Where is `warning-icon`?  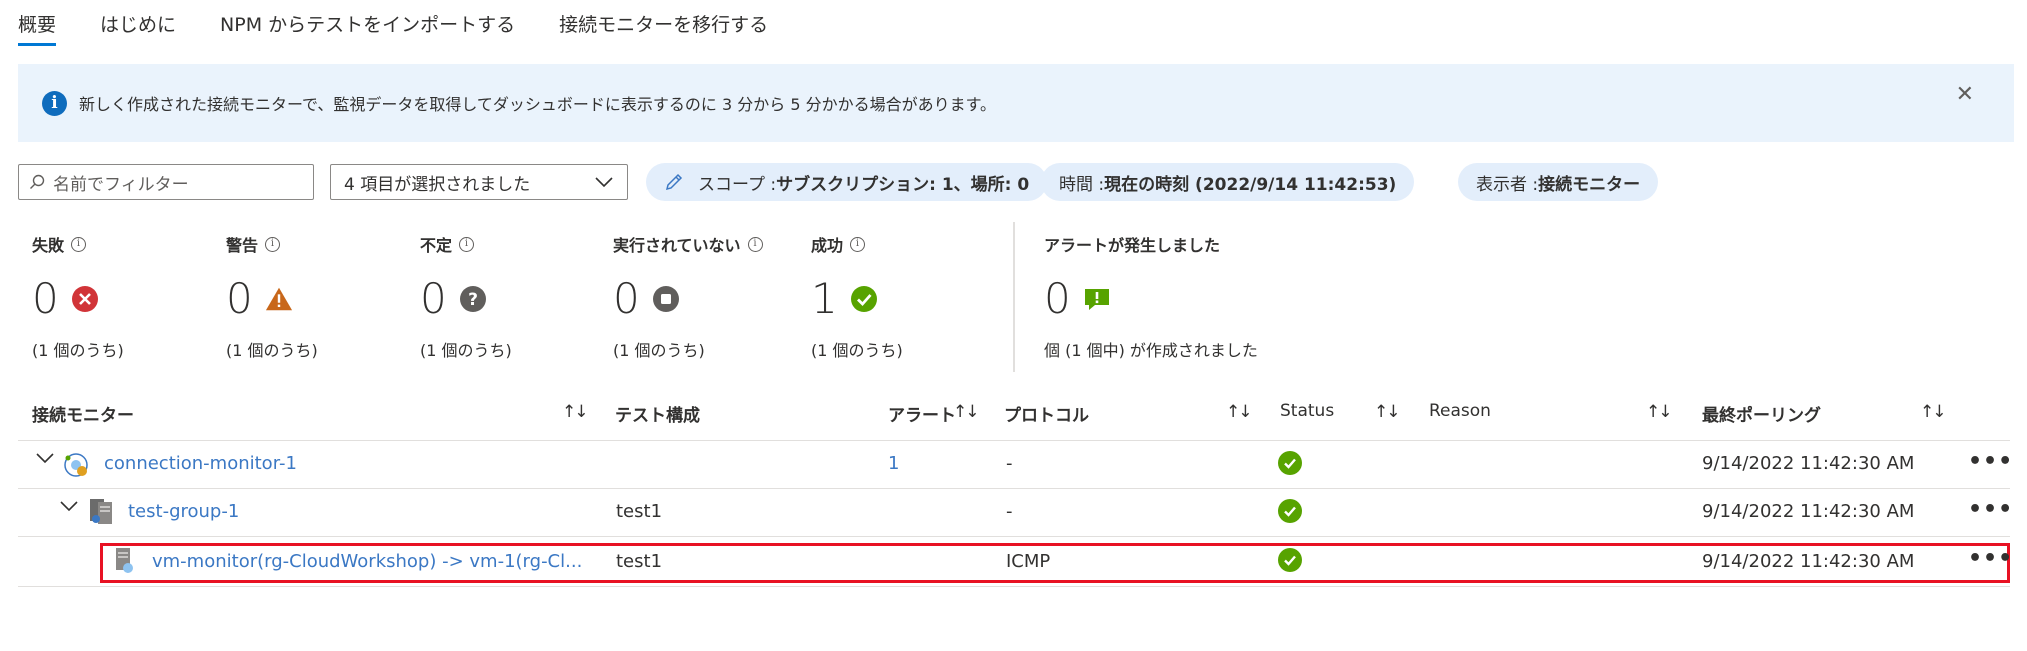 warning-icon is located at coordinates (279, 299).